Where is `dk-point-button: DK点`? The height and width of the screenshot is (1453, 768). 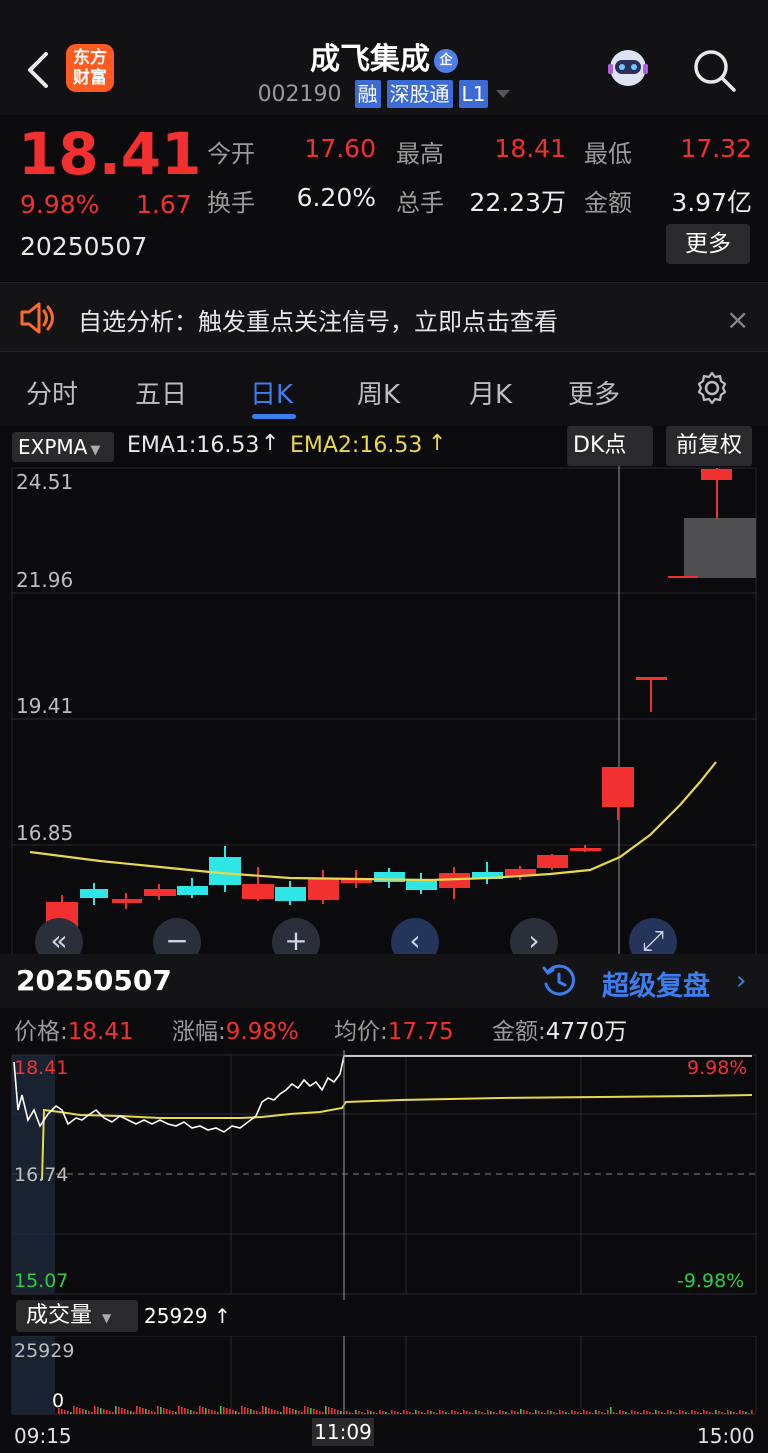
dk-point-button: DK点 is located at coordinates (610, 446).